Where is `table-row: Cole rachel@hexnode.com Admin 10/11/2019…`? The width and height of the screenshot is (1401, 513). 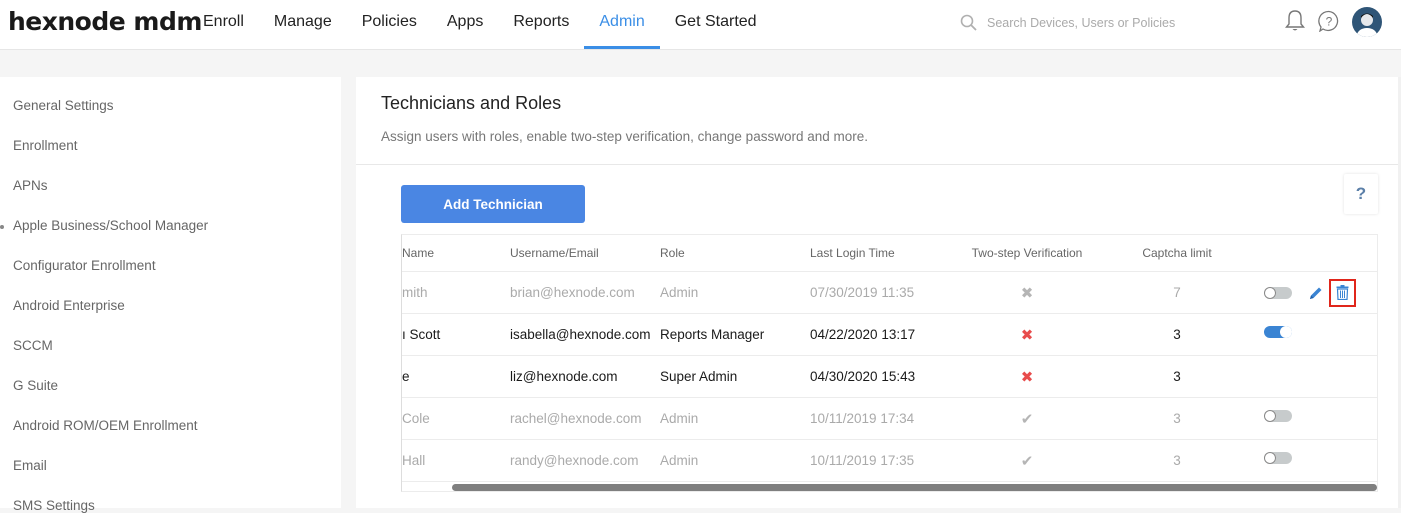 table-row: Cole rachel@hexnode.com Admin 10/11/2019… is located at coordinates (889, 419).